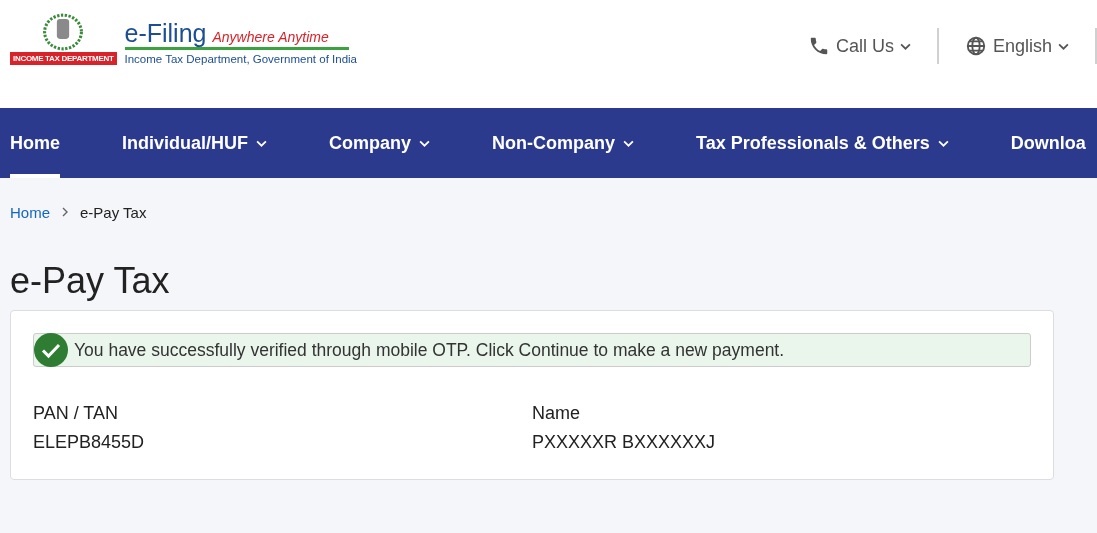 This screenshot has height=533, width=1097. I want to click on page-title: e-Pay Tax, so click(90, 281).